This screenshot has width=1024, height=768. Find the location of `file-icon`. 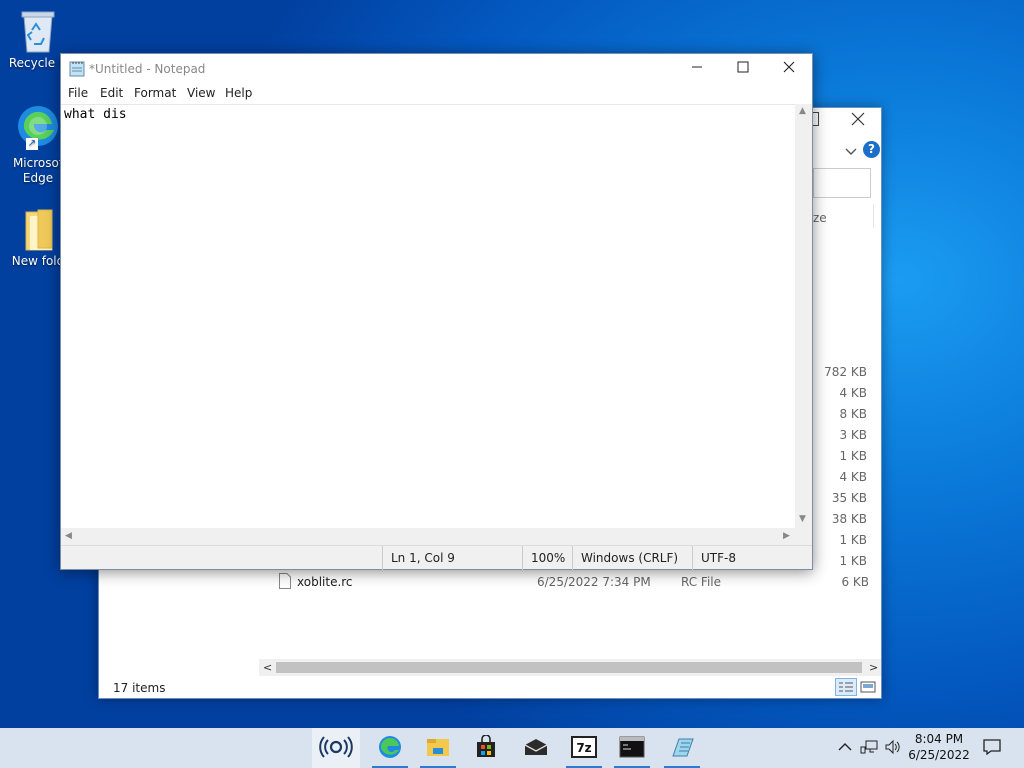

file-icon is located at coordinates (285, 582).